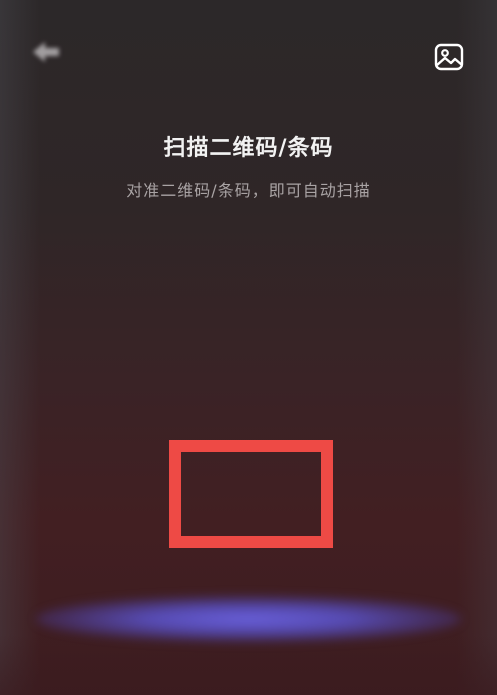  What do you see at coordinates (251, 494) in the screenshot?
I see `scan-frame` at bounding box center [251, 494].